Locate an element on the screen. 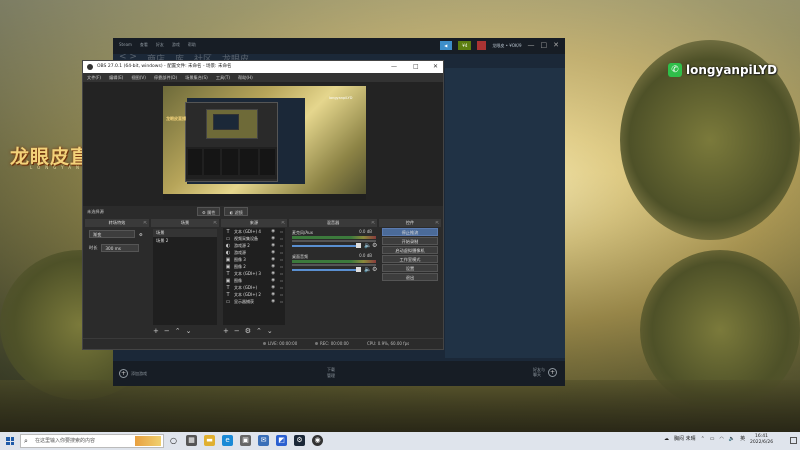 Image resolution: width=800 pixels, height=450 pixels. settings-button: 设置 is located at coordinates (410, 268).